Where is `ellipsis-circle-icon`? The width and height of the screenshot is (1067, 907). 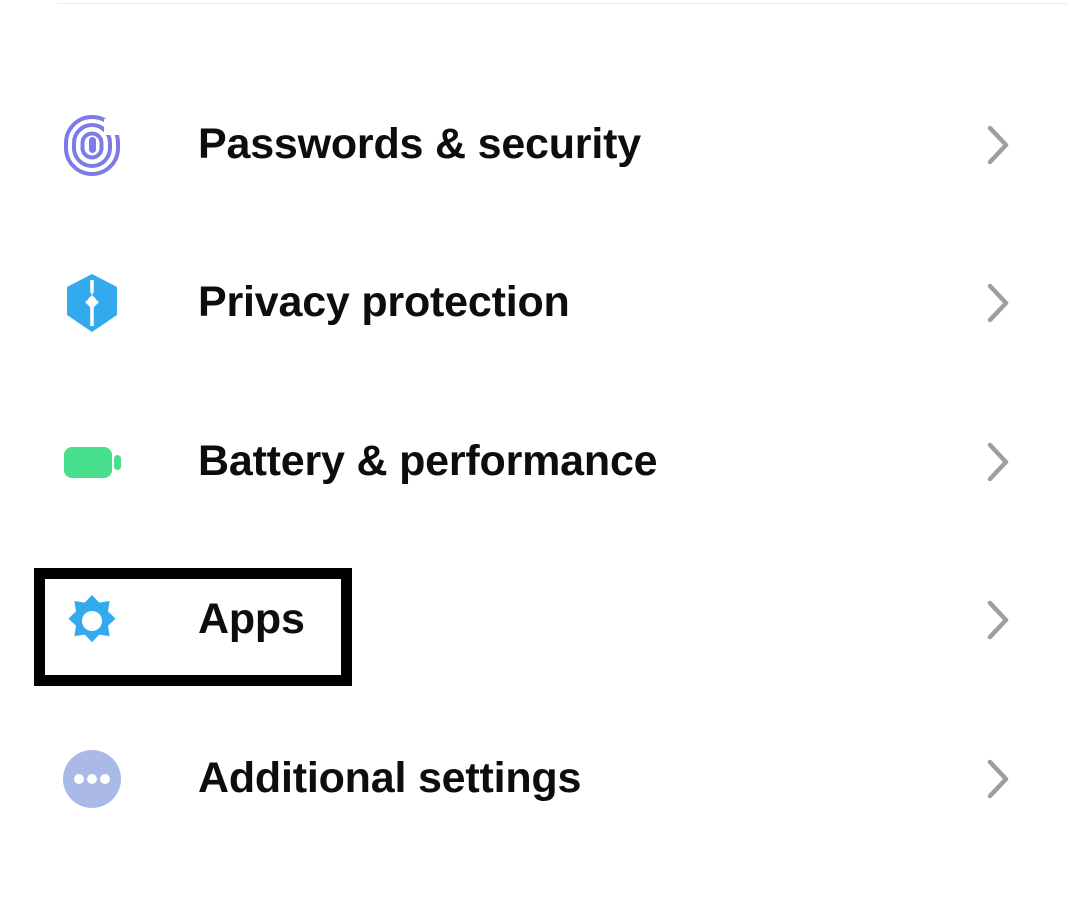
ellipsis-circle-icon is located at coordinates (92, 779).